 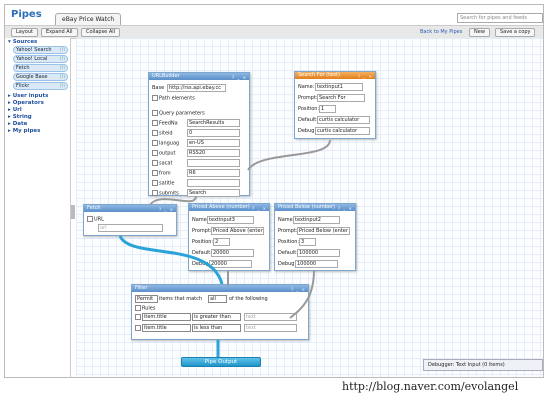 What do you see at coordinates (39, 96) in the screenshot?
I see `category-user-inputs: ▸ User inputs` at bounding box center [39, 96].